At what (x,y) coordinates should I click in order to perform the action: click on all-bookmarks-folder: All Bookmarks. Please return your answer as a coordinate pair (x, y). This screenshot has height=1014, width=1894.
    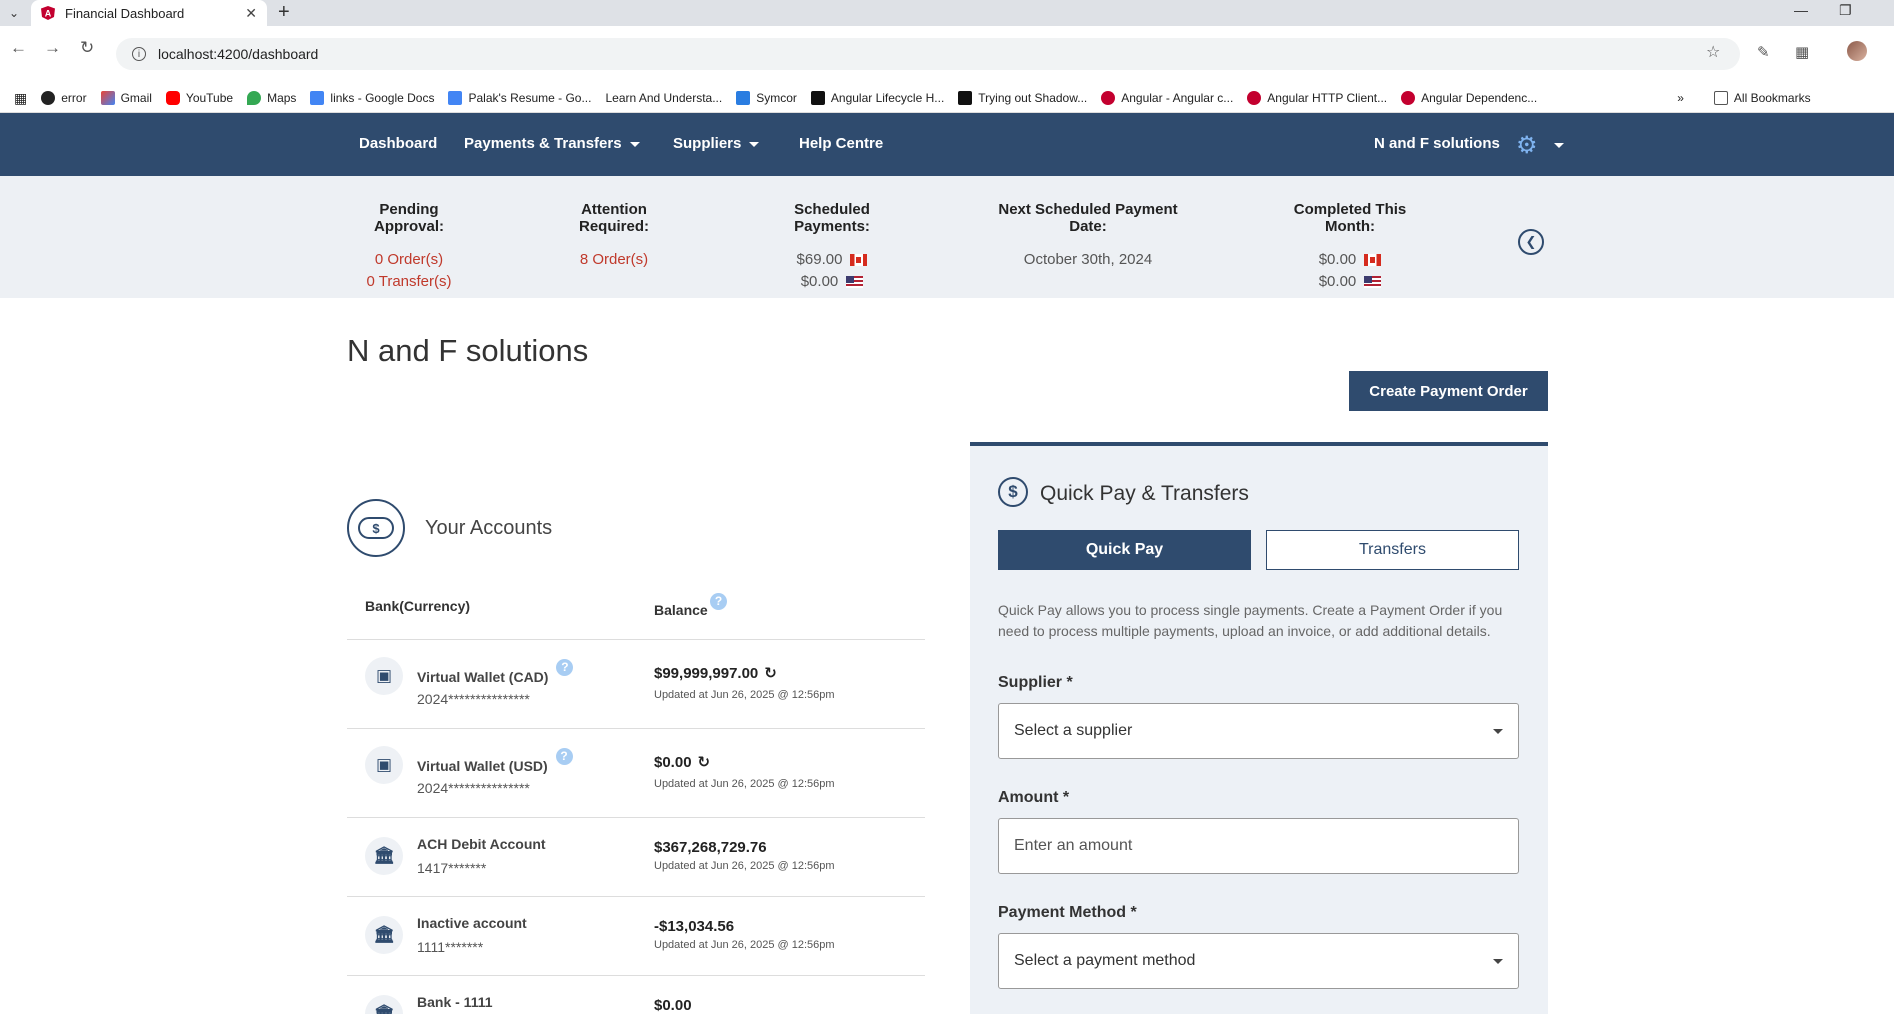
    Looking at the image, I should click on (1762, 98).